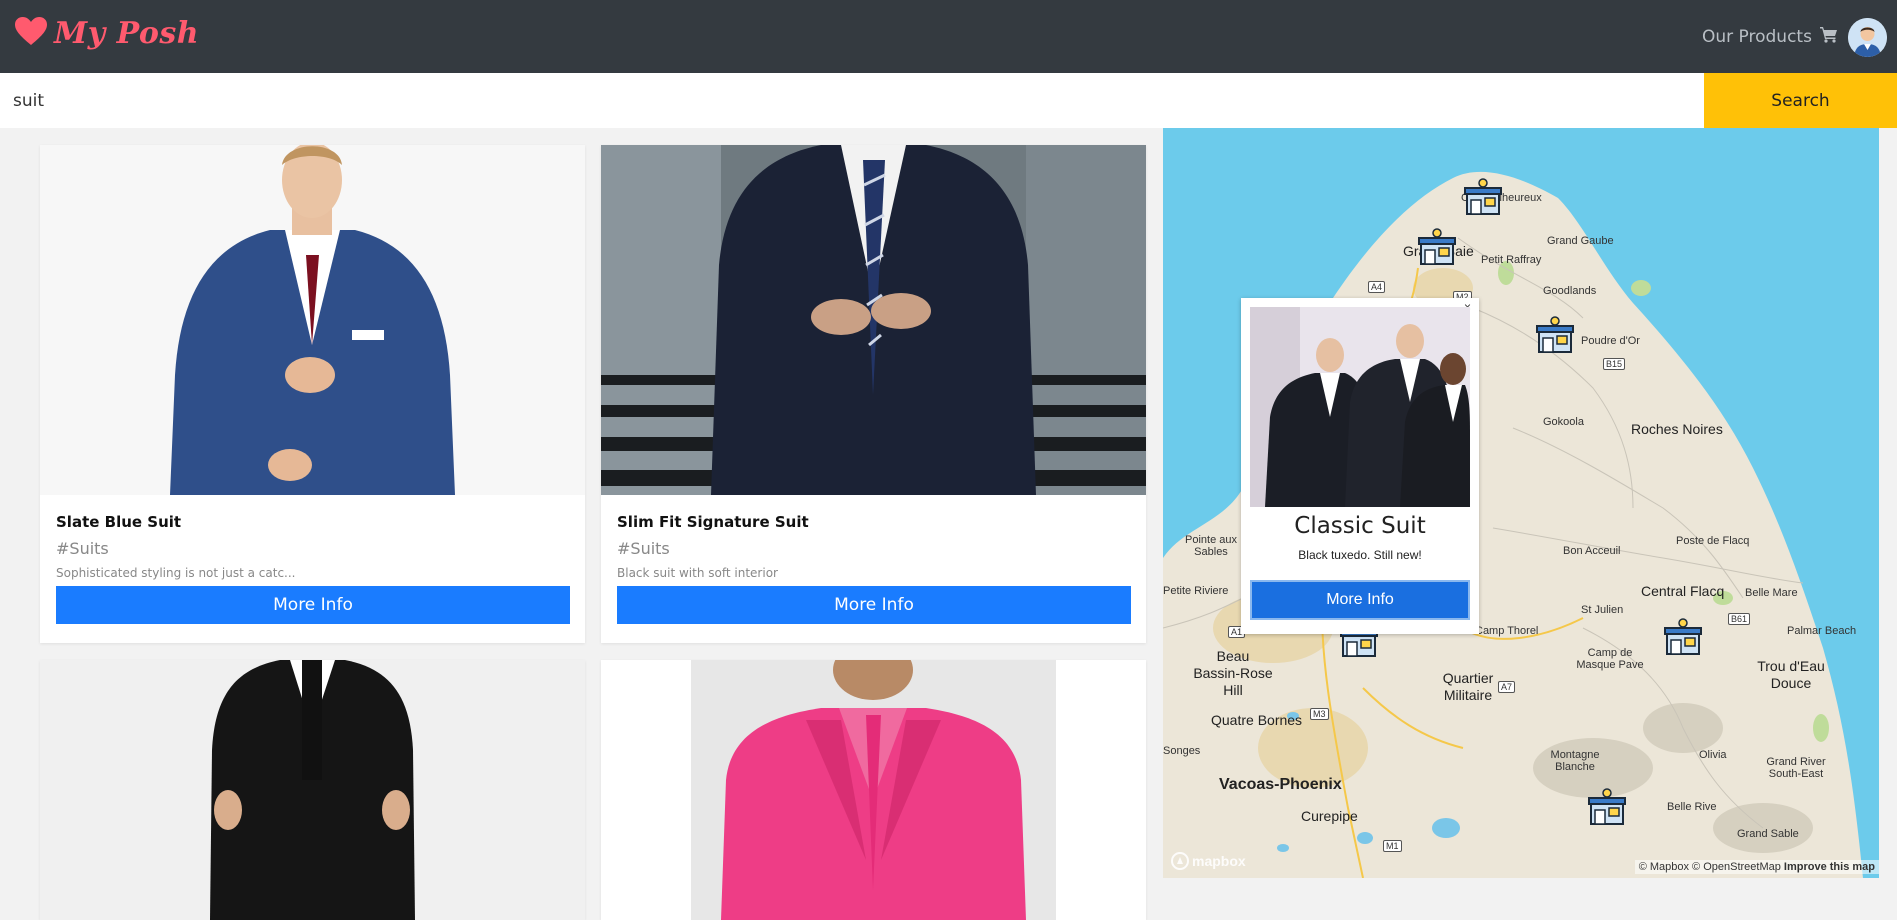  I want to click on map-place-label: Pointe aux Sables, so click(1211, 546).